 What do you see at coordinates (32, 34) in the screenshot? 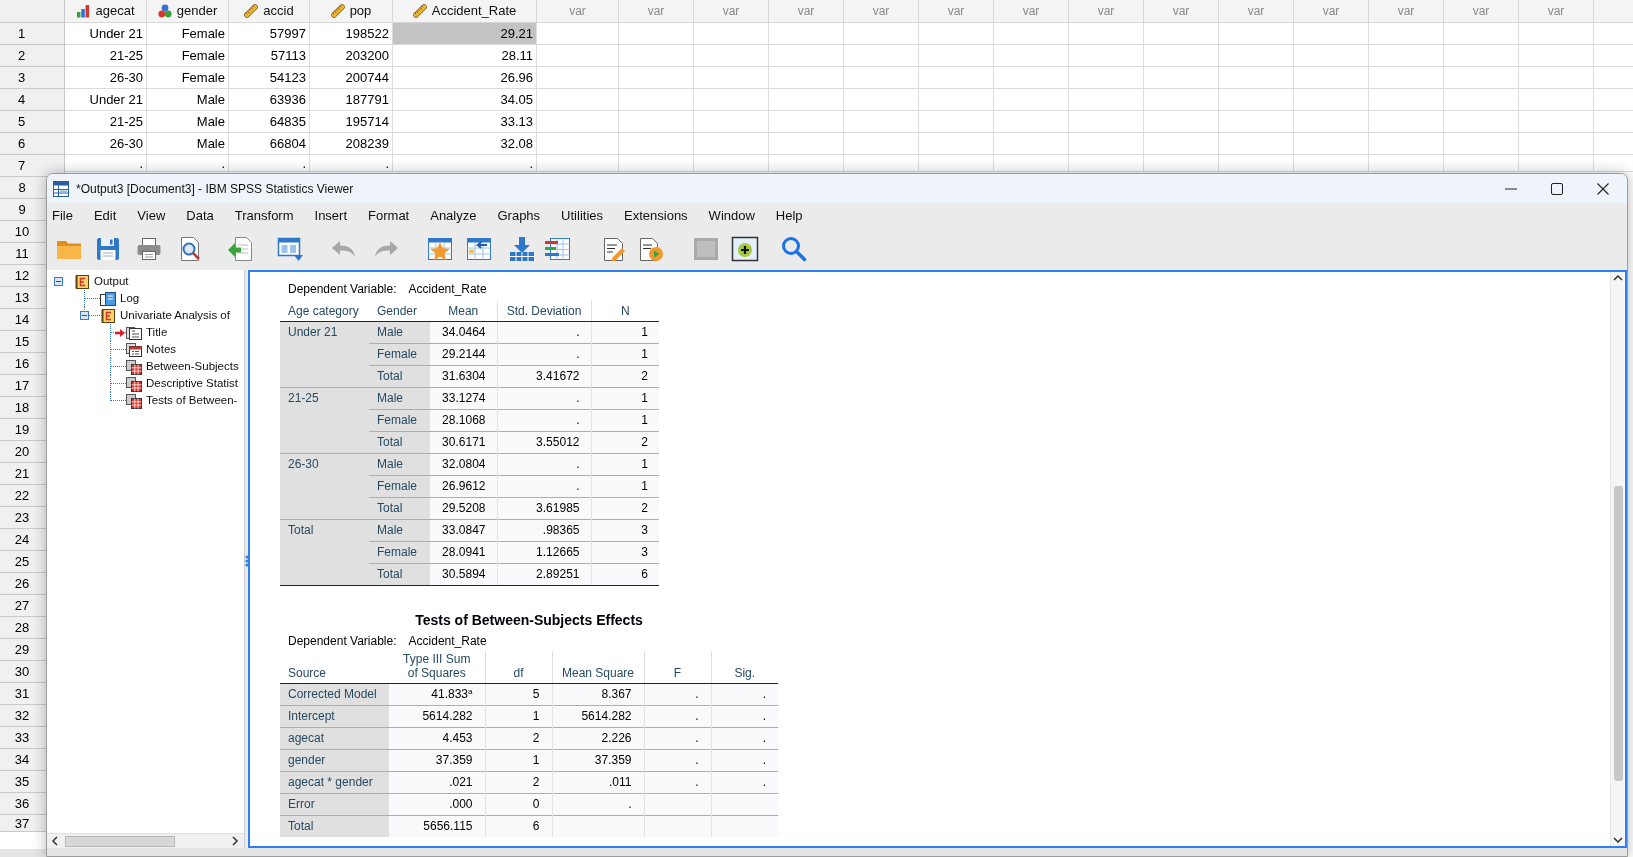
I see `row-number: 1` at bounding box center [32, 34].